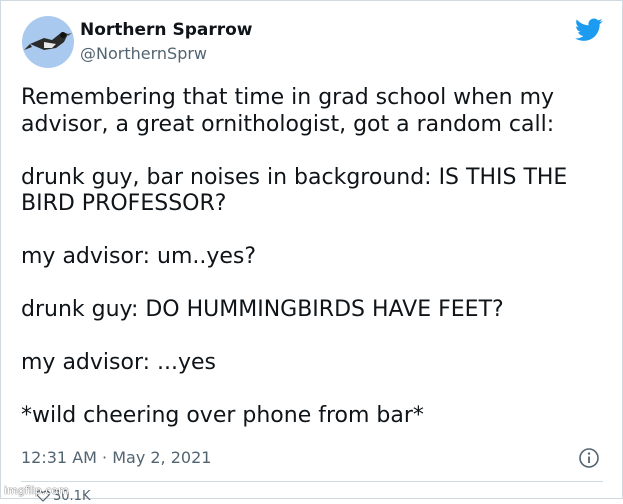 Image resolution: width=623 pixels, height=504 pixels. Describe the element at coordinates (116, 457) in the screenshot. I see `tweet-timestamp: 12:31 AM · May 2, 2021` at that location.